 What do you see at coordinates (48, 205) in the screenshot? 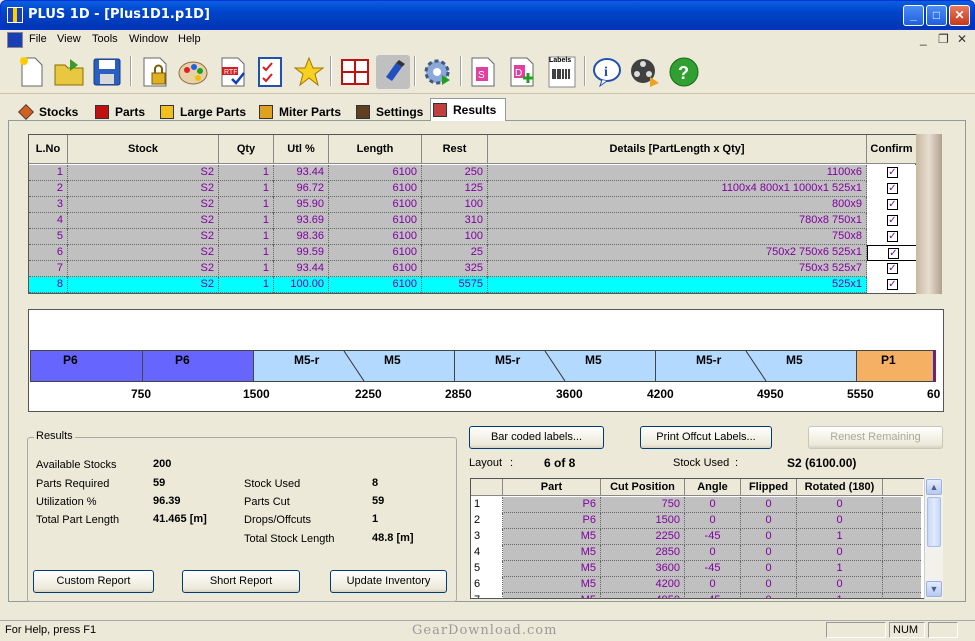
I see `cell: 3` at bounding box center [48, 205].